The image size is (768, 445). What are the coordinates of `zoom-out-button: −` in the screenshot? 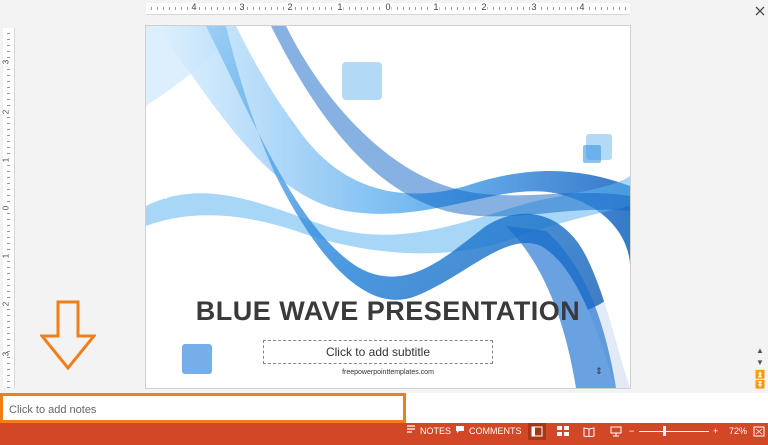 It's located at (631, 431).